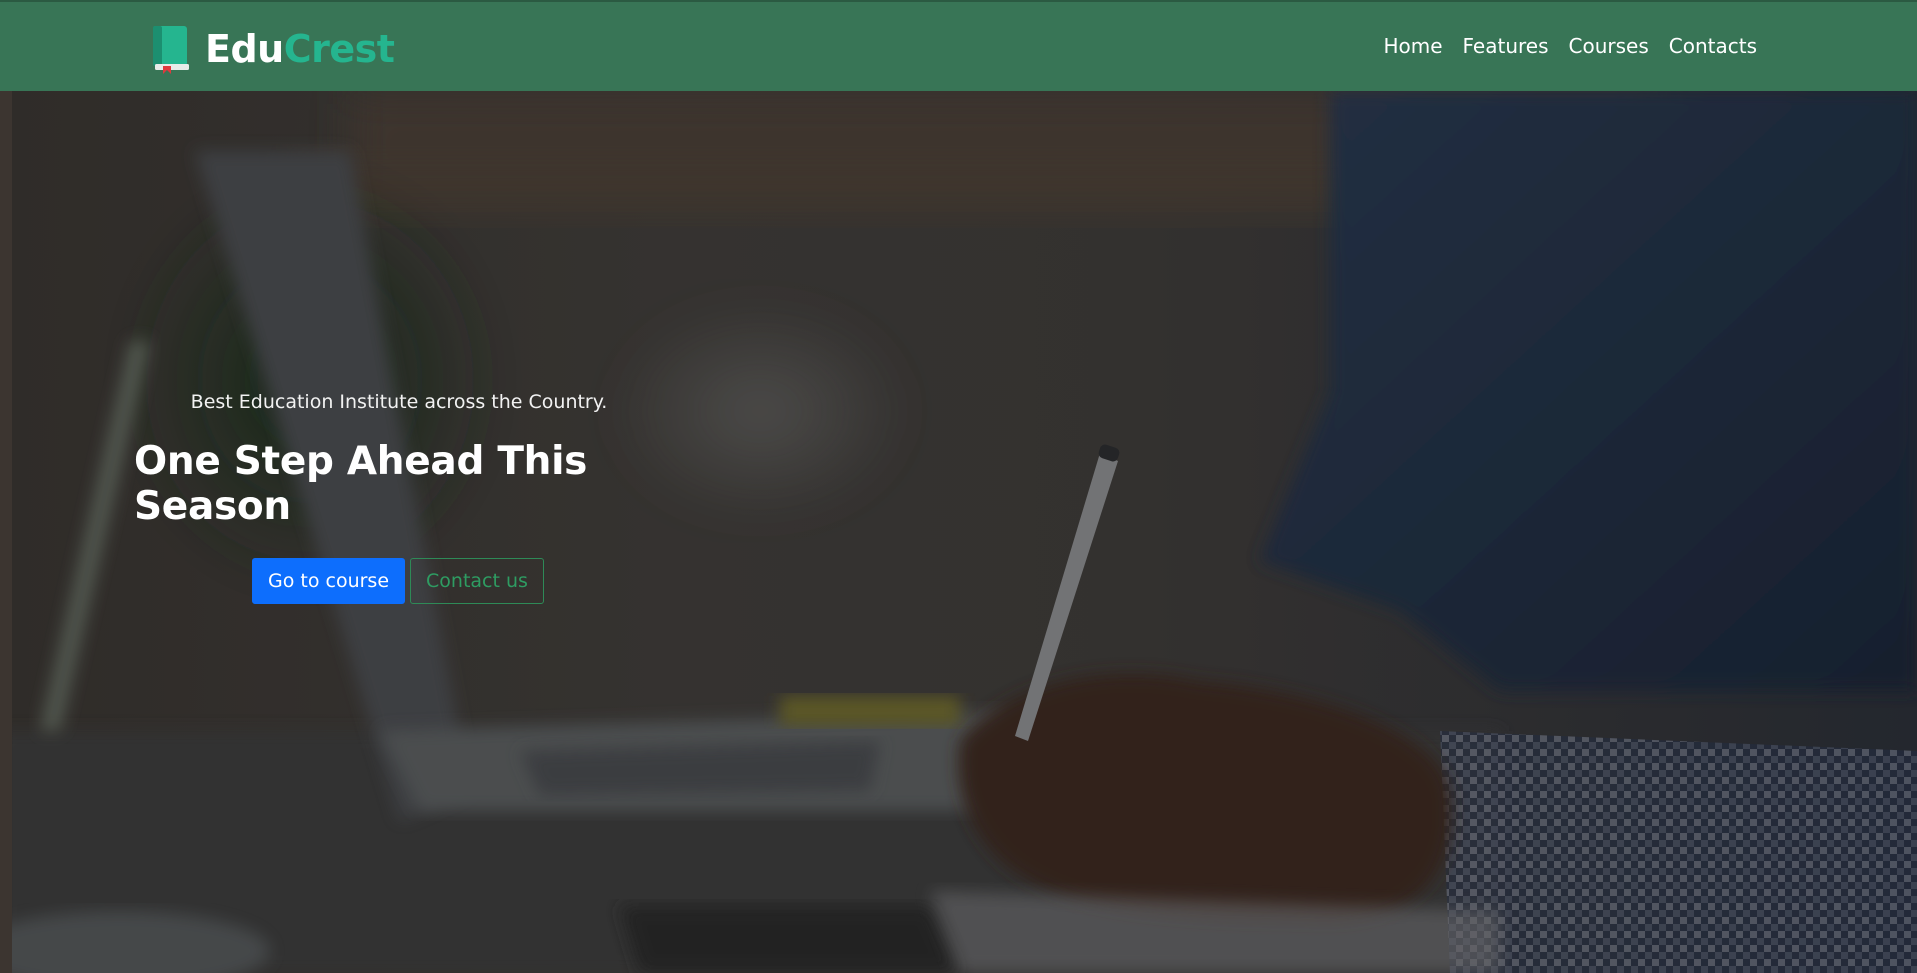  I want to click on brand-name: EduCrest, so click(300, 49).